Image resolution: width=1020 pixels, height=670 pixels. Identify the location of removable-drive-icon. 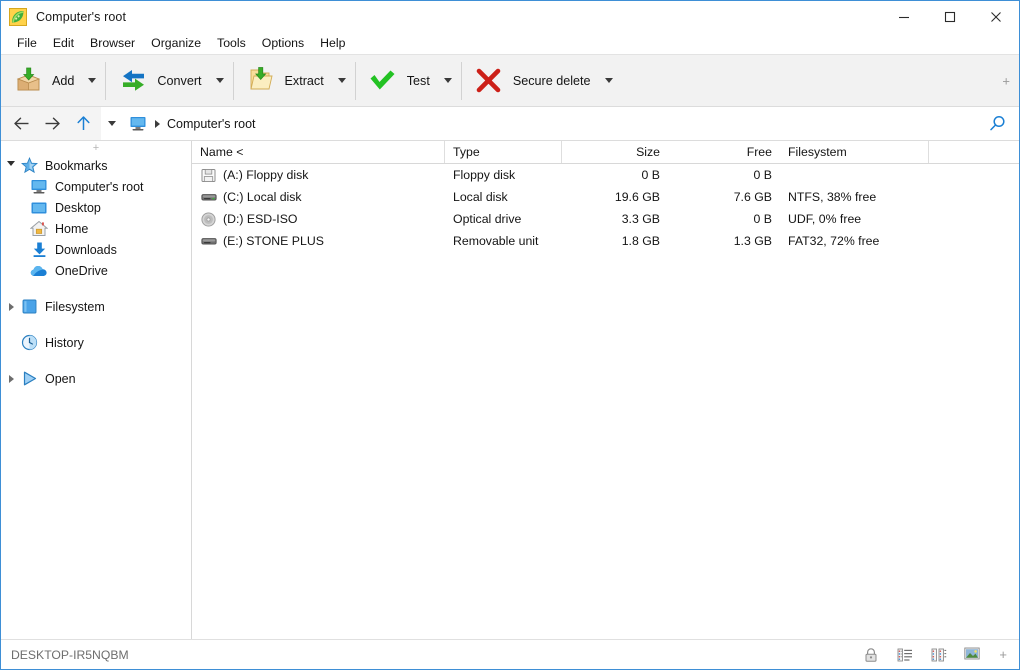
(208, 241).